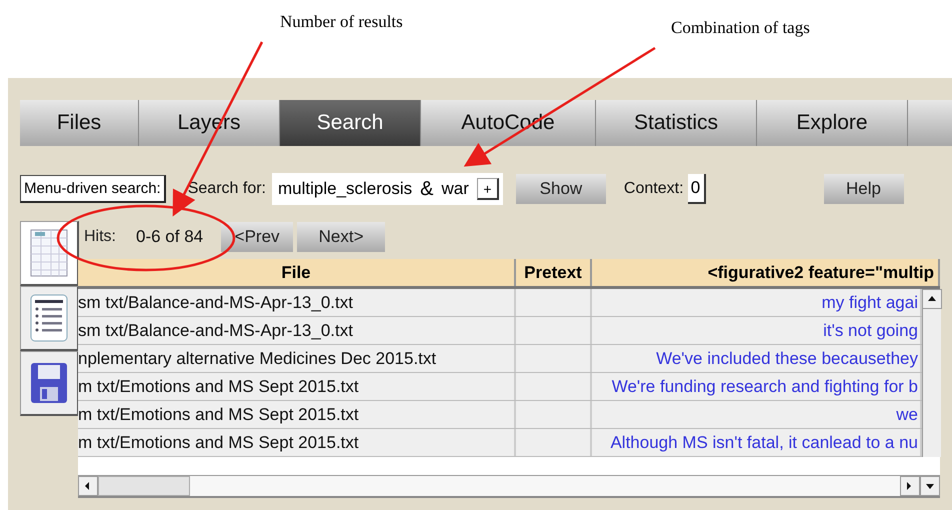 The image size is (952, 510). Describe the element at coordinates (341, 22) in the screenshot. I see `annotation-label: Number of results` at that location.